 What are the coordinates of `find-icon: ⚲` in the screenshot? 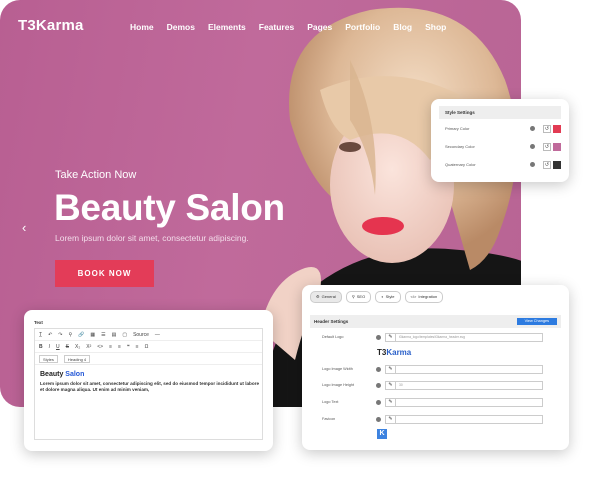 It's located at (70, 335).